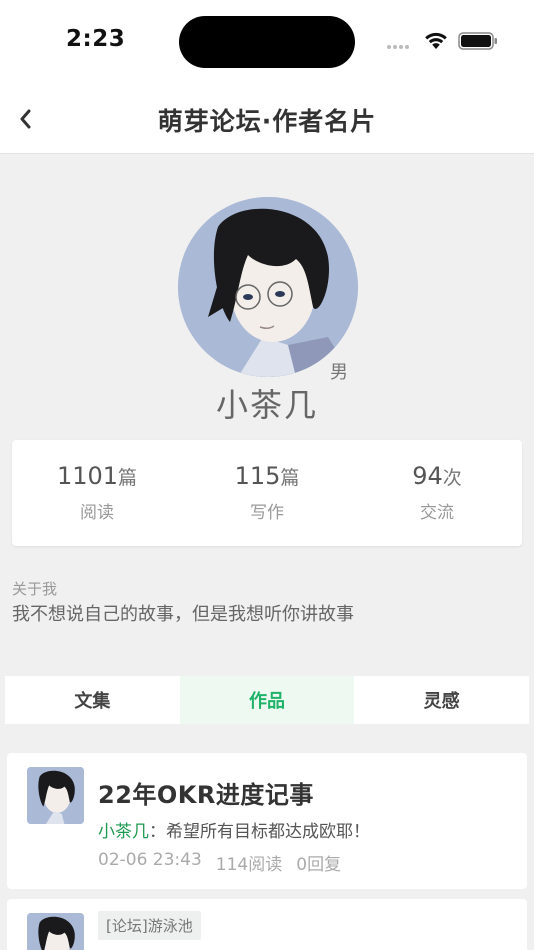  I want to click on post-replies: 0回复, so click(319, 865).